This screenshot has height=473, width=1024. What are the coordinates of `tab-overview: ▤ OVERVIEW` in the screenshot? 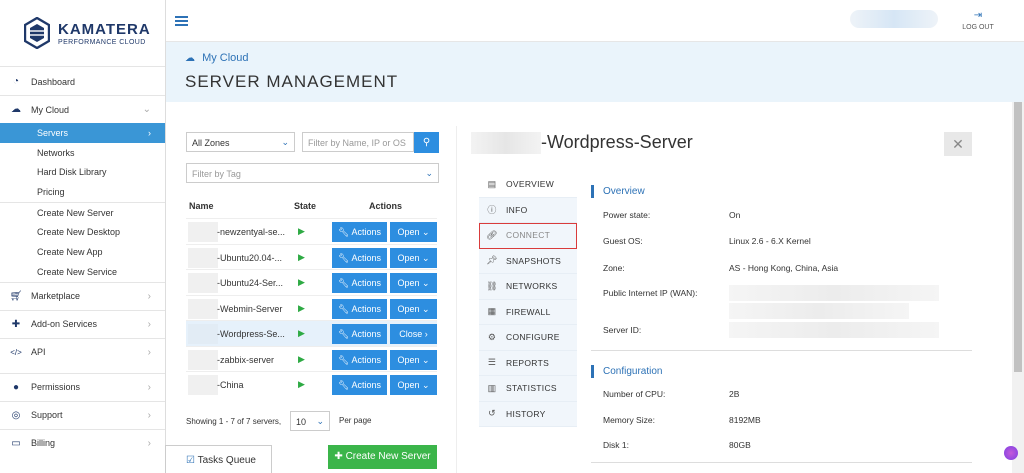 It's located at (528, 185).